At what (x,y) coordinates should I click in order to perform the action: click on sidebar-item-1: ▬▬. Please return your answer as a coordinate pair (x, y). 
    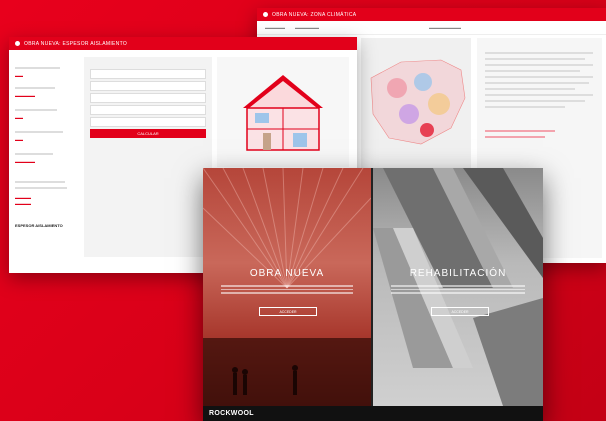
    Looking at the image, I should click on (19, 75).